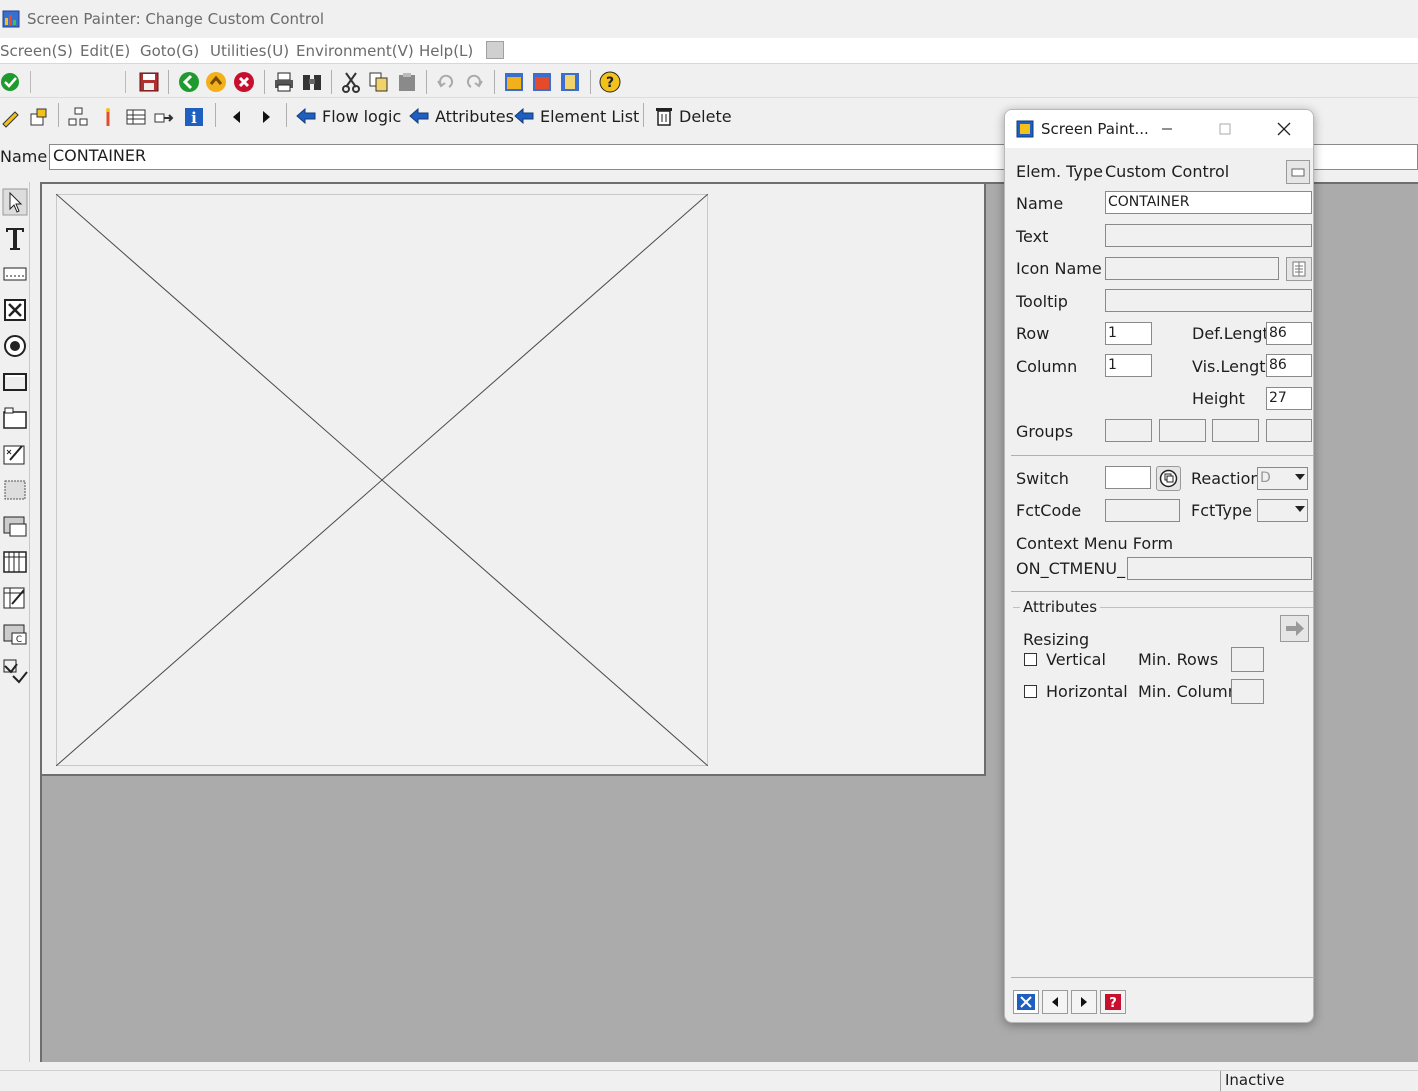  What do you see at coordinates (1289, 333) in the screenshot?
I see `def-length-input: 86` at bounding box center [1289, 333].